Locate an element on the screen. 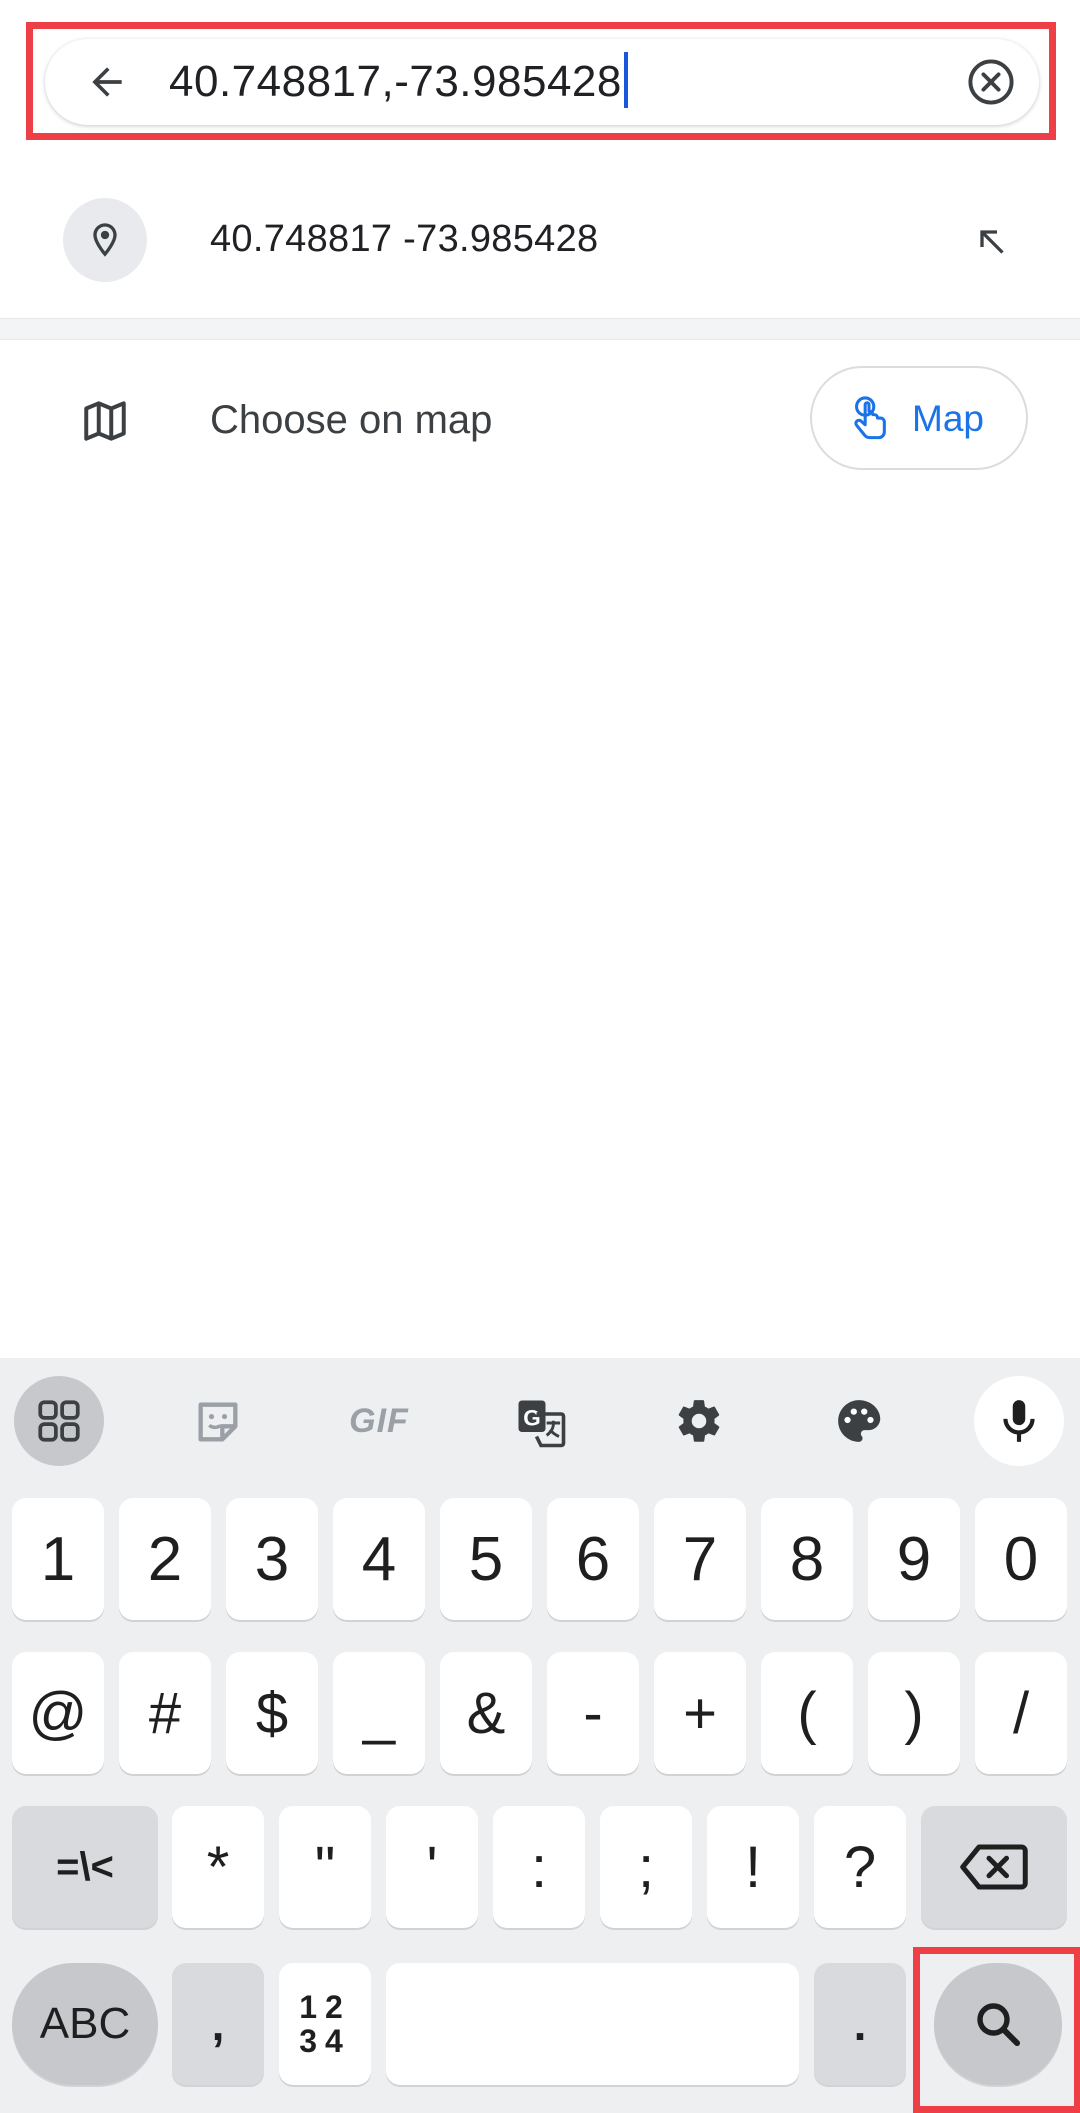  key-minus: - is located at coordinates (593, 1713).